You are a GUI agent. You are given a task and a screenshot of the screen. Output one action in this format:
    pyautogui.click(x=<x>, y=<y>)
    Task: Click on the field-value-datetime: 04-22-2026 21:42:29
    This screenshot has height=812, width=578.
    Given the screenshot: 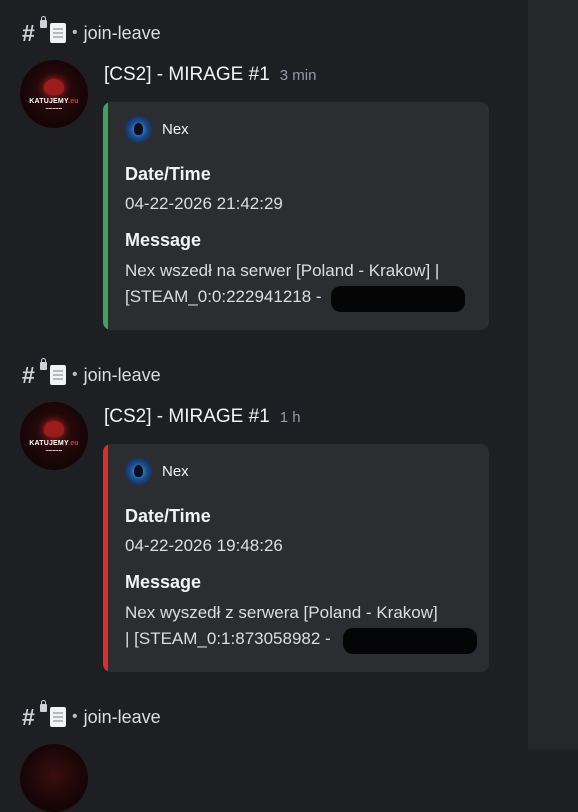 What is the action you would take?
    pyautogui.click(x=204, y=203)
    